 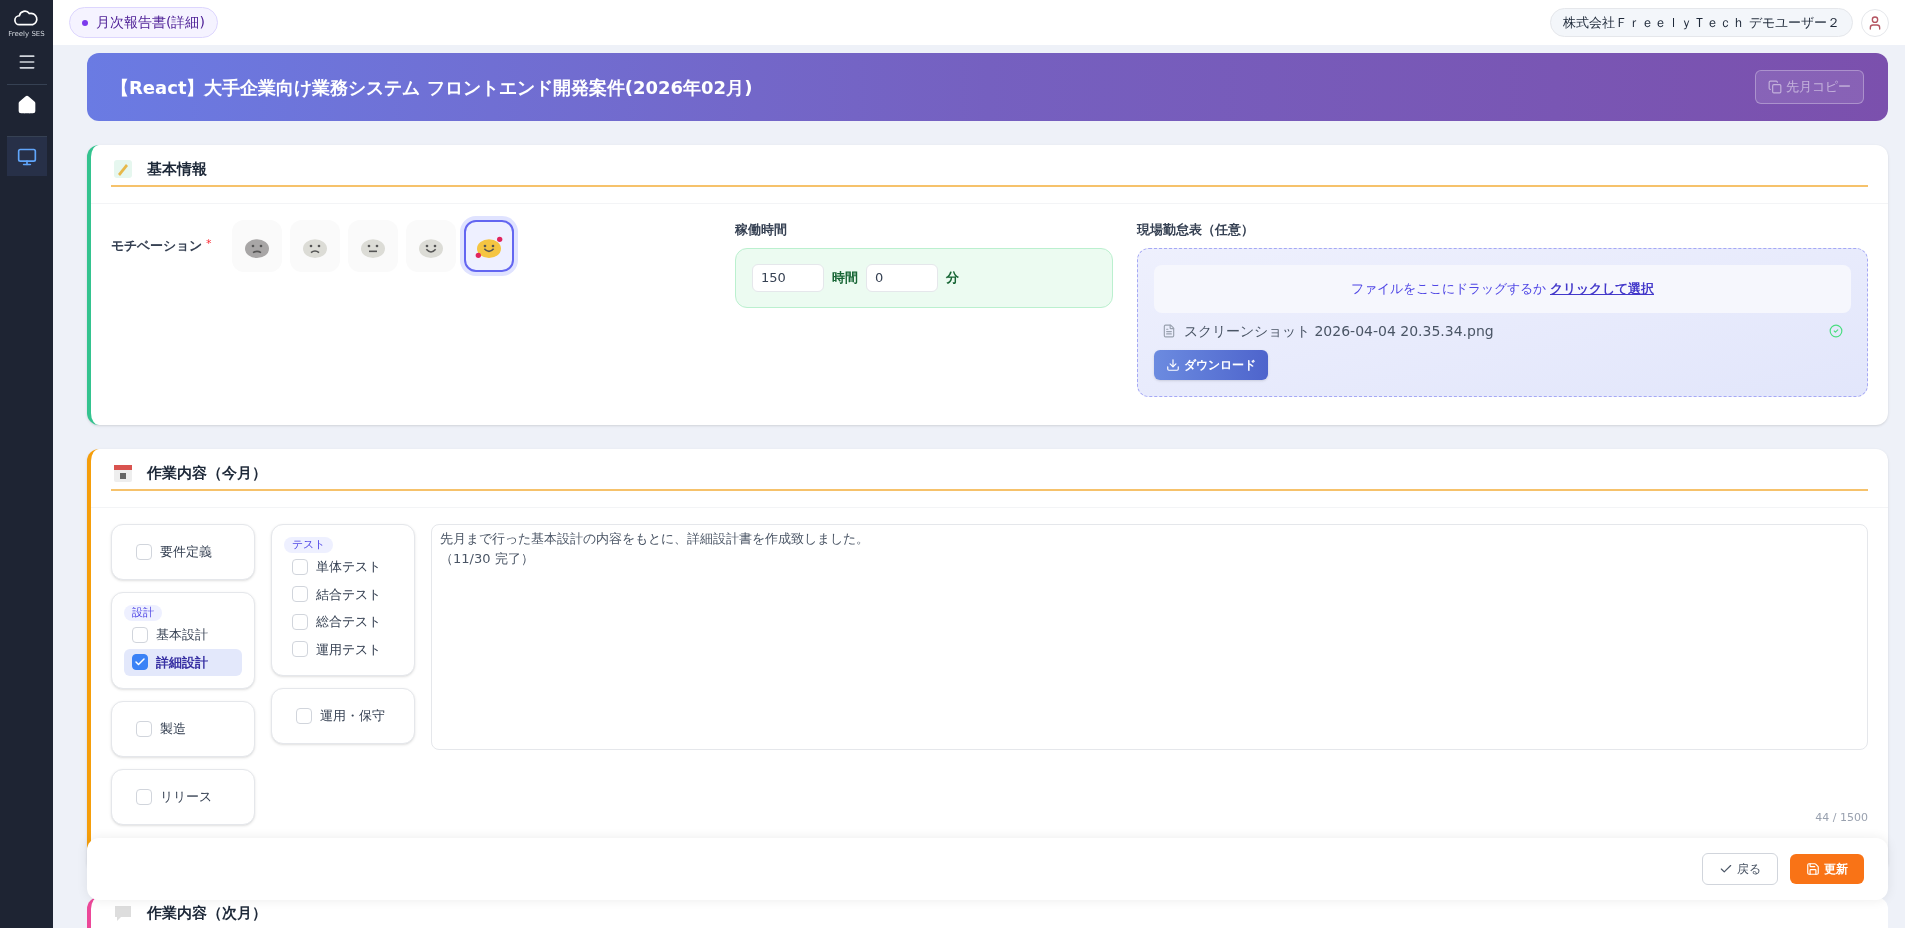 What do you see at coordinates (173, 729) in the screenshot?
I see `checkbox-label: 製造` at bounding box center [173, 729].